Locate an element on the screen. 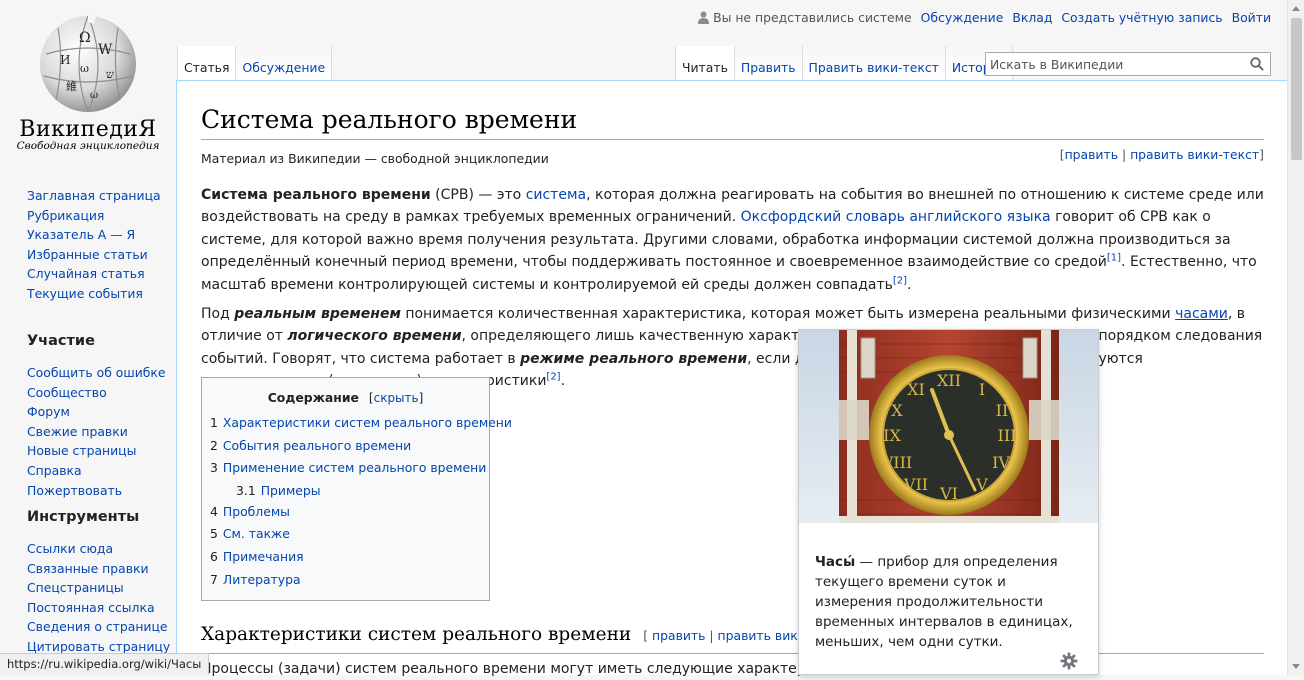  scroll-down-arrow-icon is located at coordinates (1296, 666).